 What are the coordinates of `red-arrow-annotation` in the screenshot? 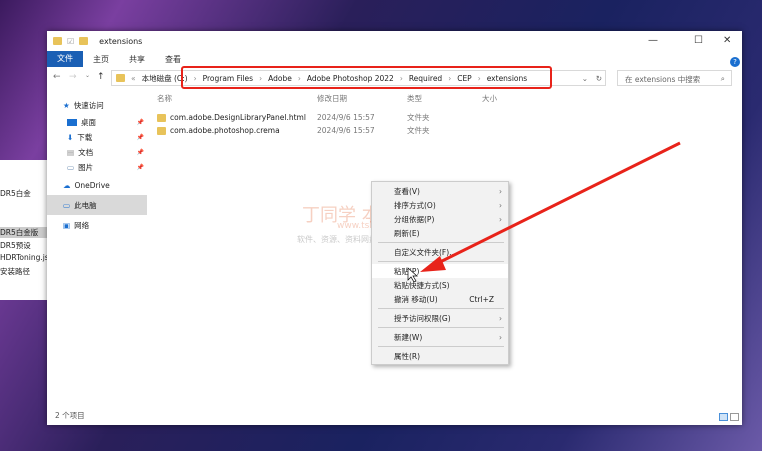 It's located at (544, 212).